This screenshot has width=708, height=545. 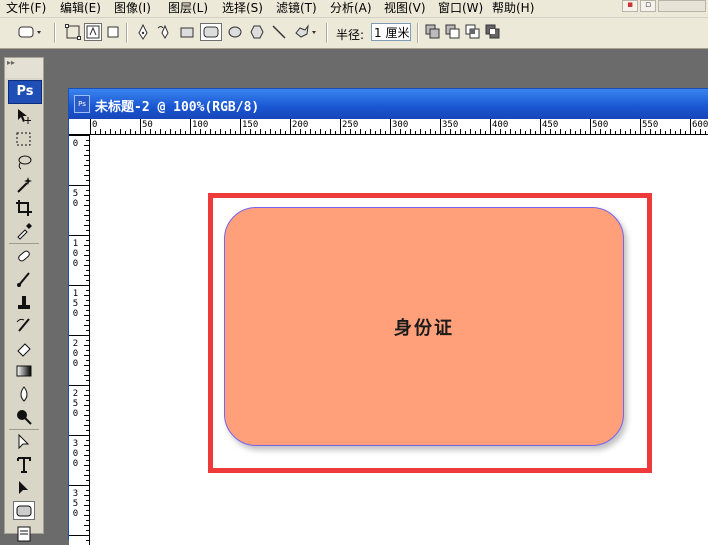 I want to click on menu-edit: 编辑(E), so click(x=80, y=8).